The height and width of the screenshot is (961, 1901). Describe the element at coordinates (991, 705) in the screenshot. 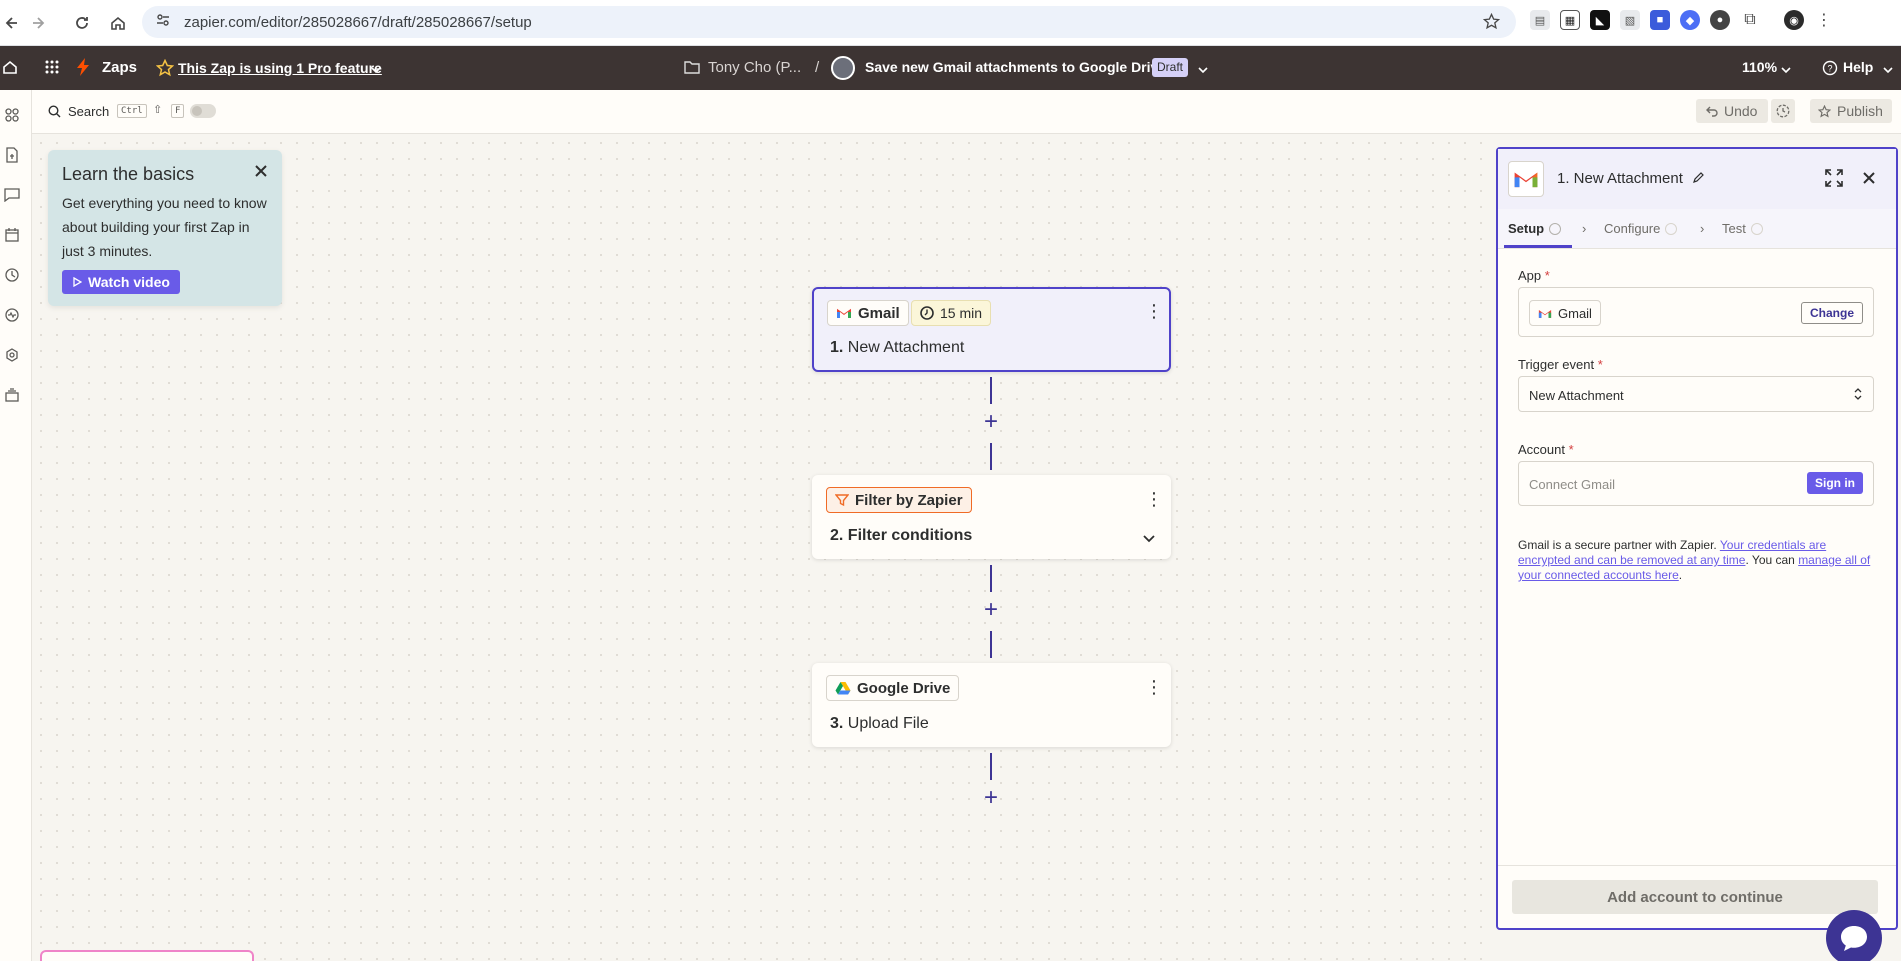

I see `step-card-google-drive: Google Drive 3. Upload File ⋮` at that location.